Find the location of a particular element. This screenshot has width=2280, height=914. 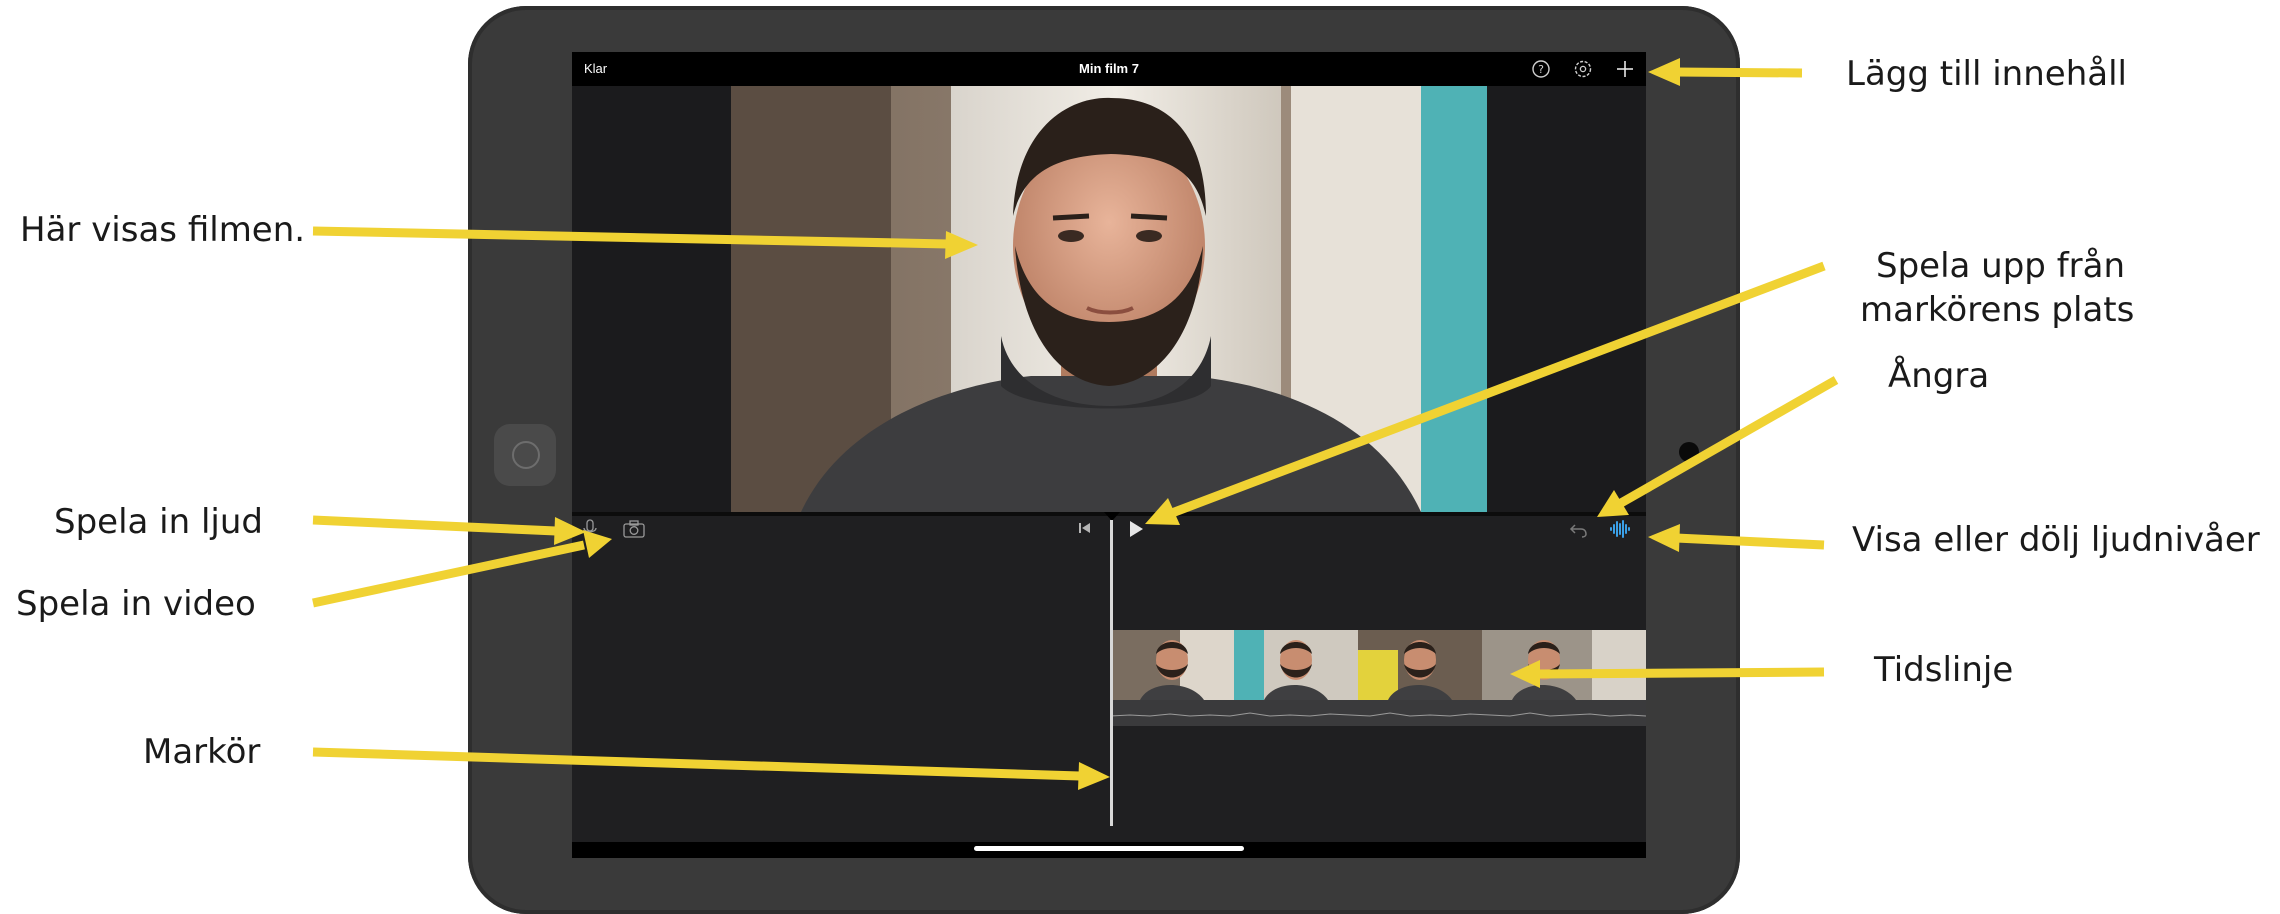

arrow-record-video-head is located at coordinates (597, 544).